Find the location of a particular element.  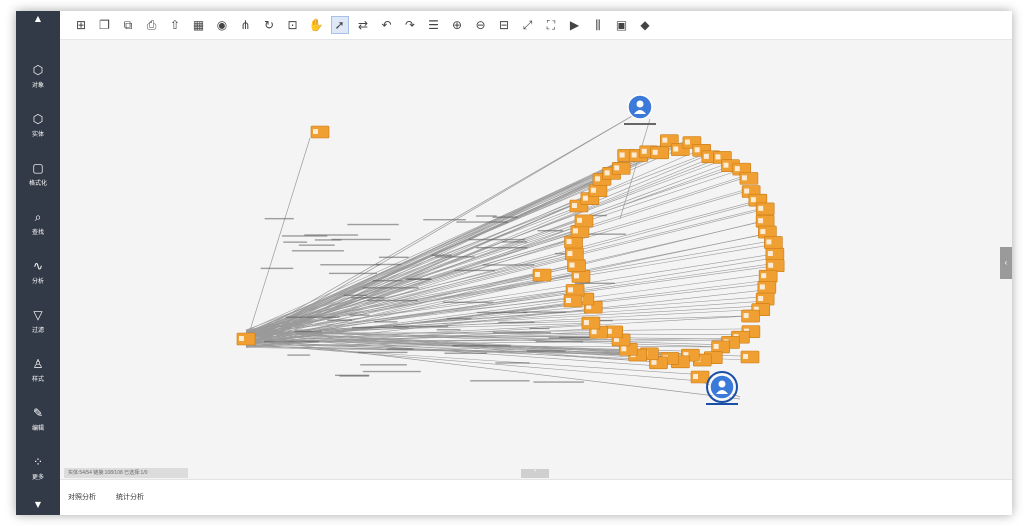

undo-icon: ↶ is located at coordinates (387, 25).